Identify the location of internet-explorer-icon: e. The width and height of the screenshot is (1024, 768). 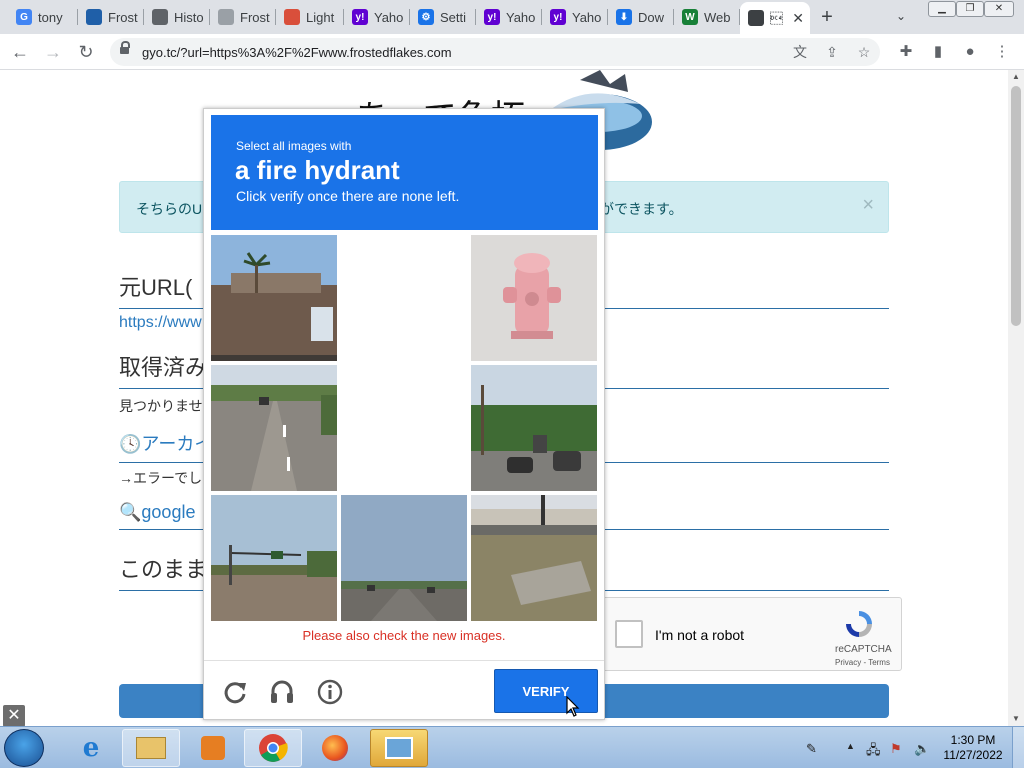
(91, 748).